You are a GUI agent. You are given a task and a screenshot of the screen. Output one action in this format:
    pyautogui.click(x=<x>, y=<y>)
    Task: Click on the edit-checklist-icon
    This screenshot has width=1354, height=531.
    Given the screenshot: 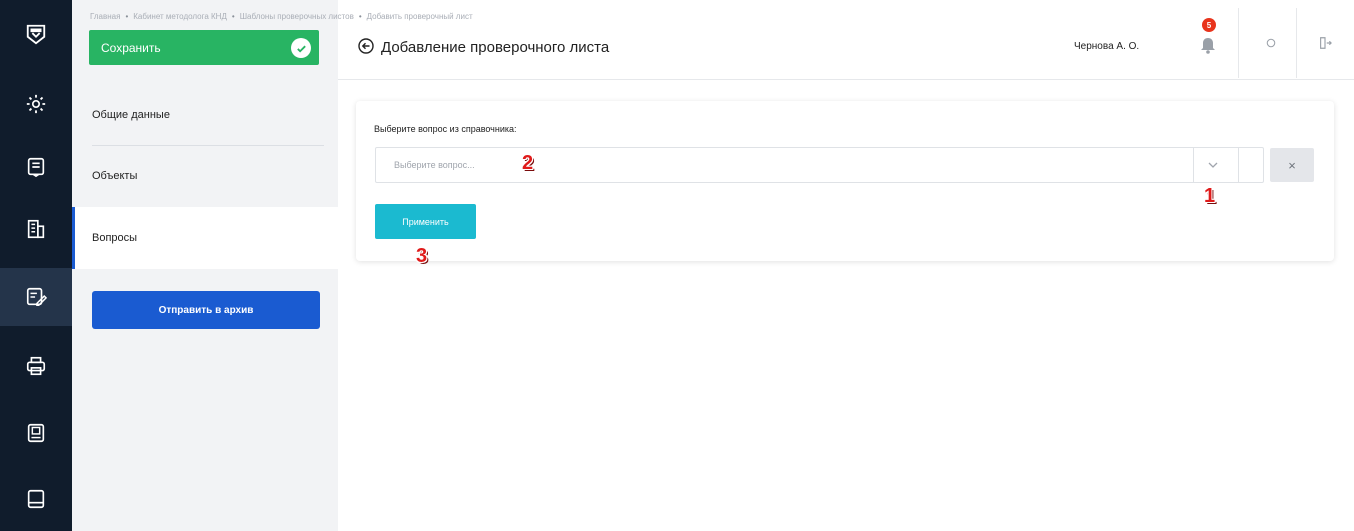 What is the action you would take?
    pyautogui.click(x=36, y=297)
    